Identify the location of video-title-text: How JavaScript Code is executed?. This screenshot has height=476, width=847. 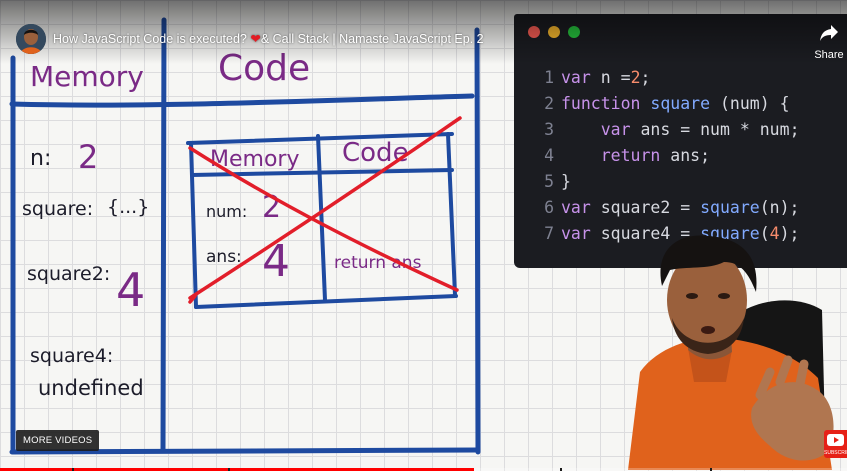
(152, 39).